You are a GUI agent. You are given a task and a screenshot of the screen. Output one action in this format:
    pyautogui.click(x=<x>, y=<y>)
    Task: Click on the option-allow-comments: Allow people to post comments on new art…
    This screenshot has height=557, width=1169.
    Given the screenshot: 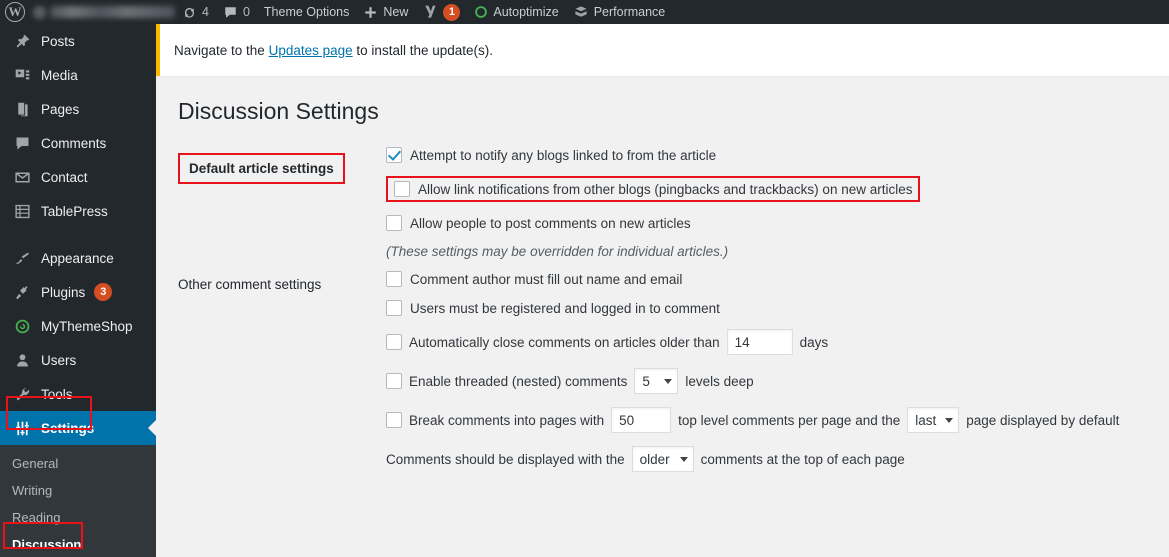 What is the action you would take?
    pyautogui.click(x=772, y=223)
    